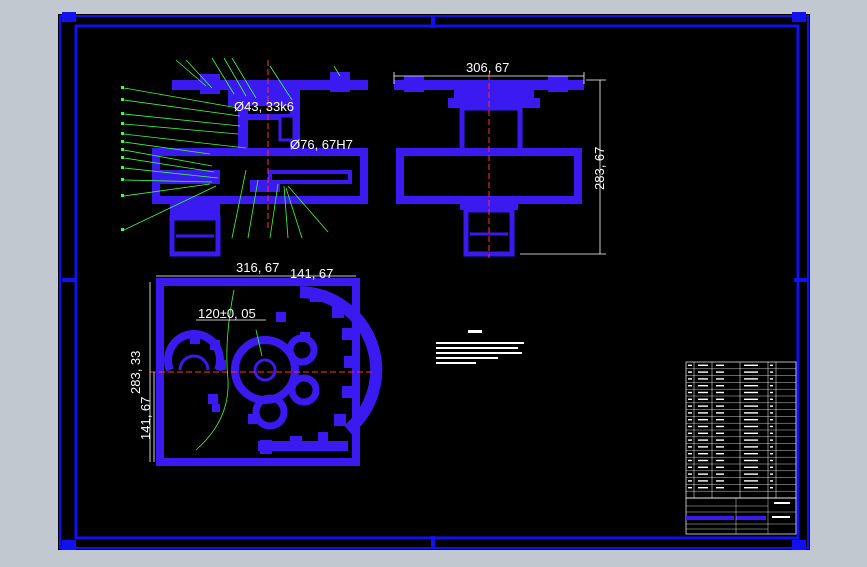 This screenshot has height=567, width=867. Describe the element at coordinates (311, 273) in the screenshot. I see `dim-plan-half: 141, 67` at that location.